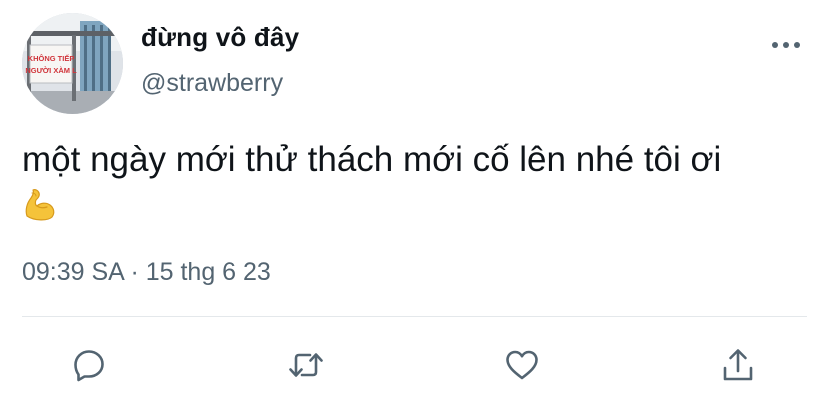 The width and height of the screenshot is (828, 412). Describe the element at coordinates (414, 316) in the screenshot. I see `divider` at that location.